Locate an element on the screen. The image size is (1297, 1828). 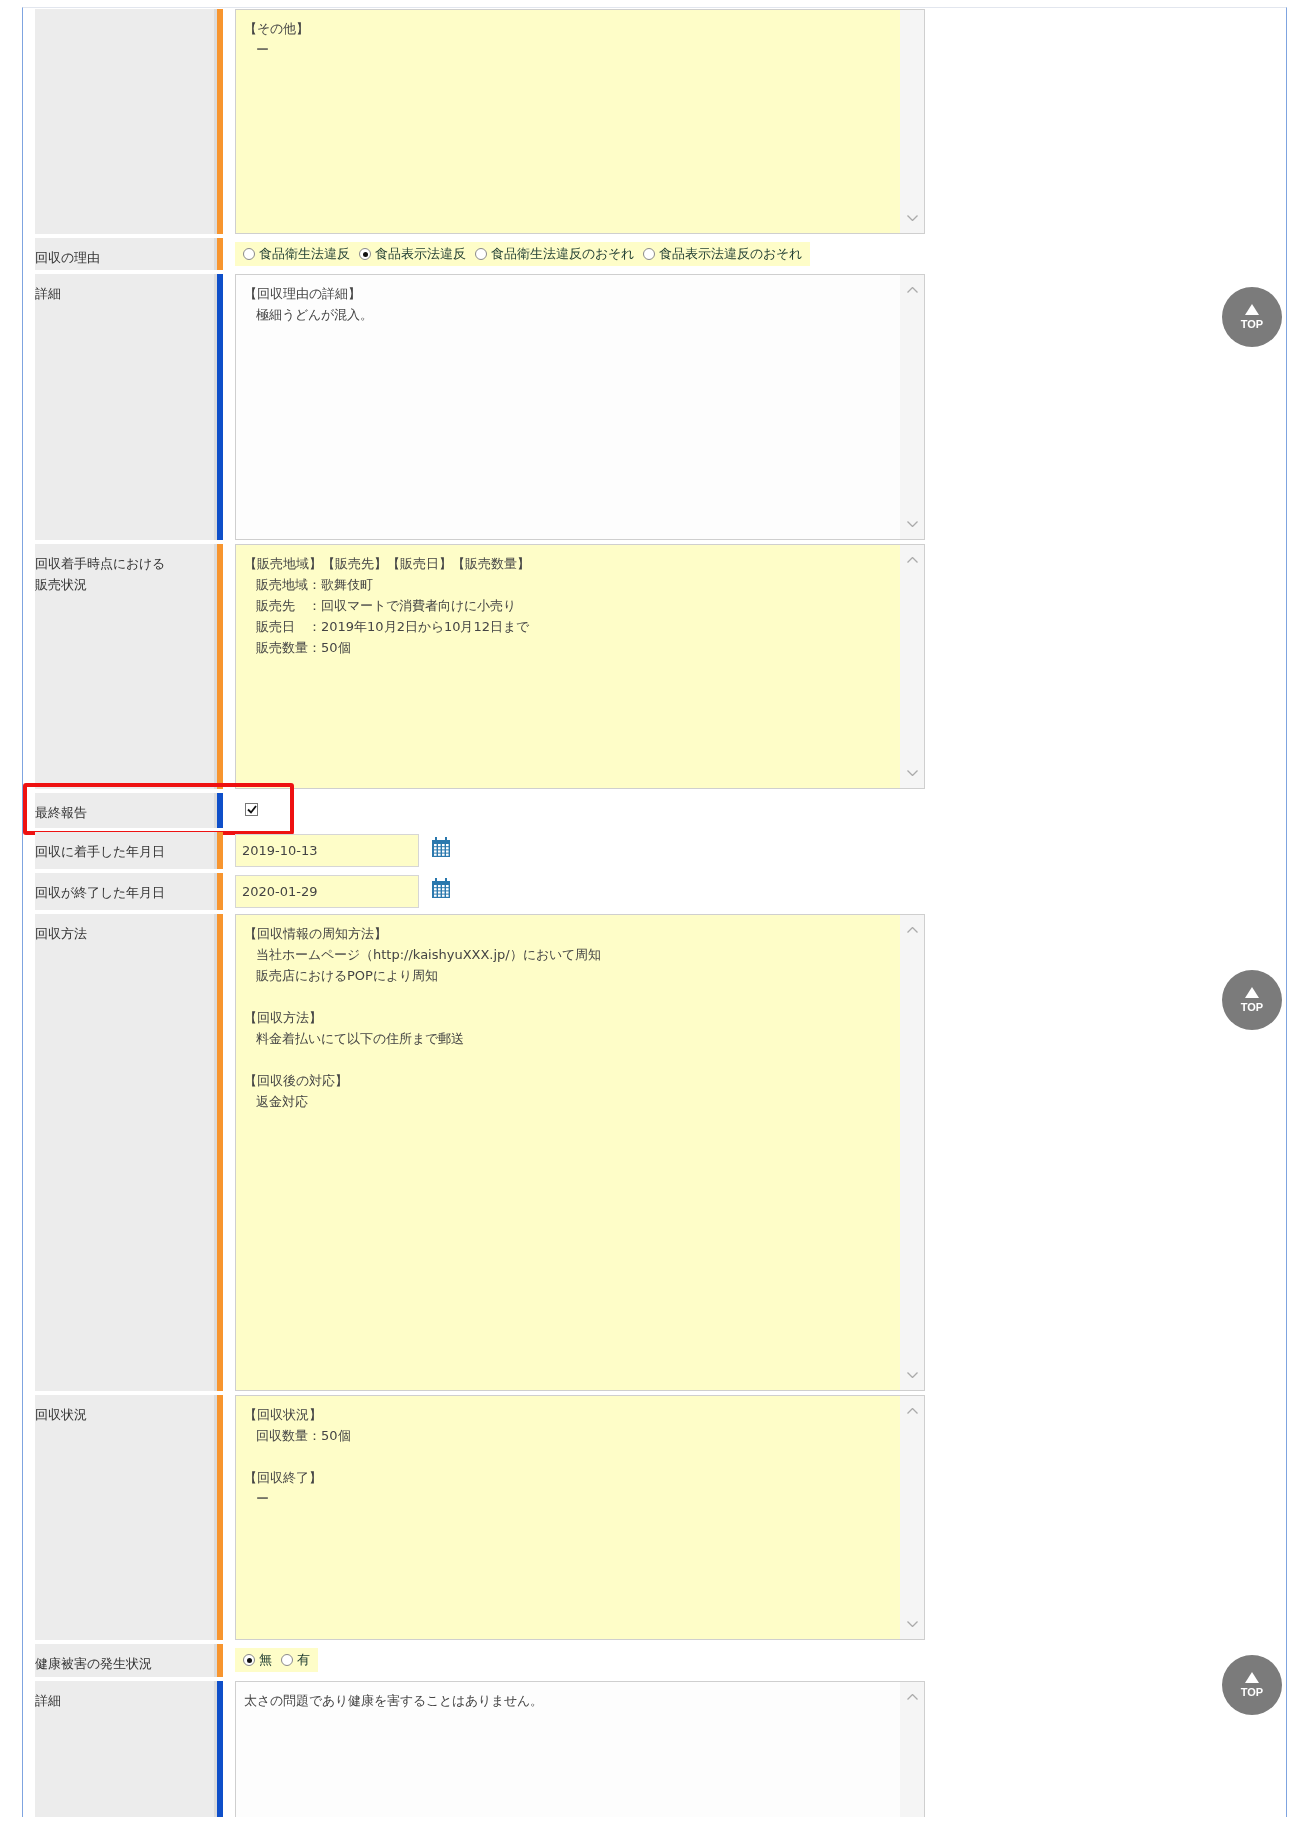
text-area: 【その他】 ー is located at coordinates (580, 121).